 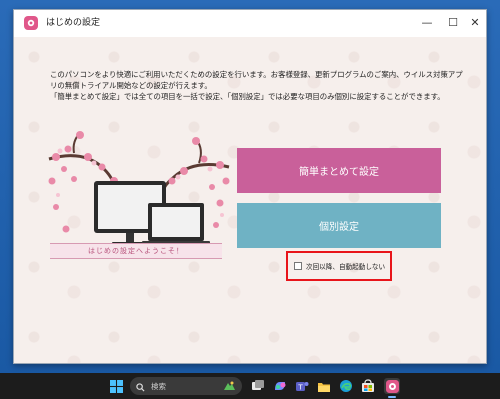 I want to click on store-icon, so click(x=368, y=386).